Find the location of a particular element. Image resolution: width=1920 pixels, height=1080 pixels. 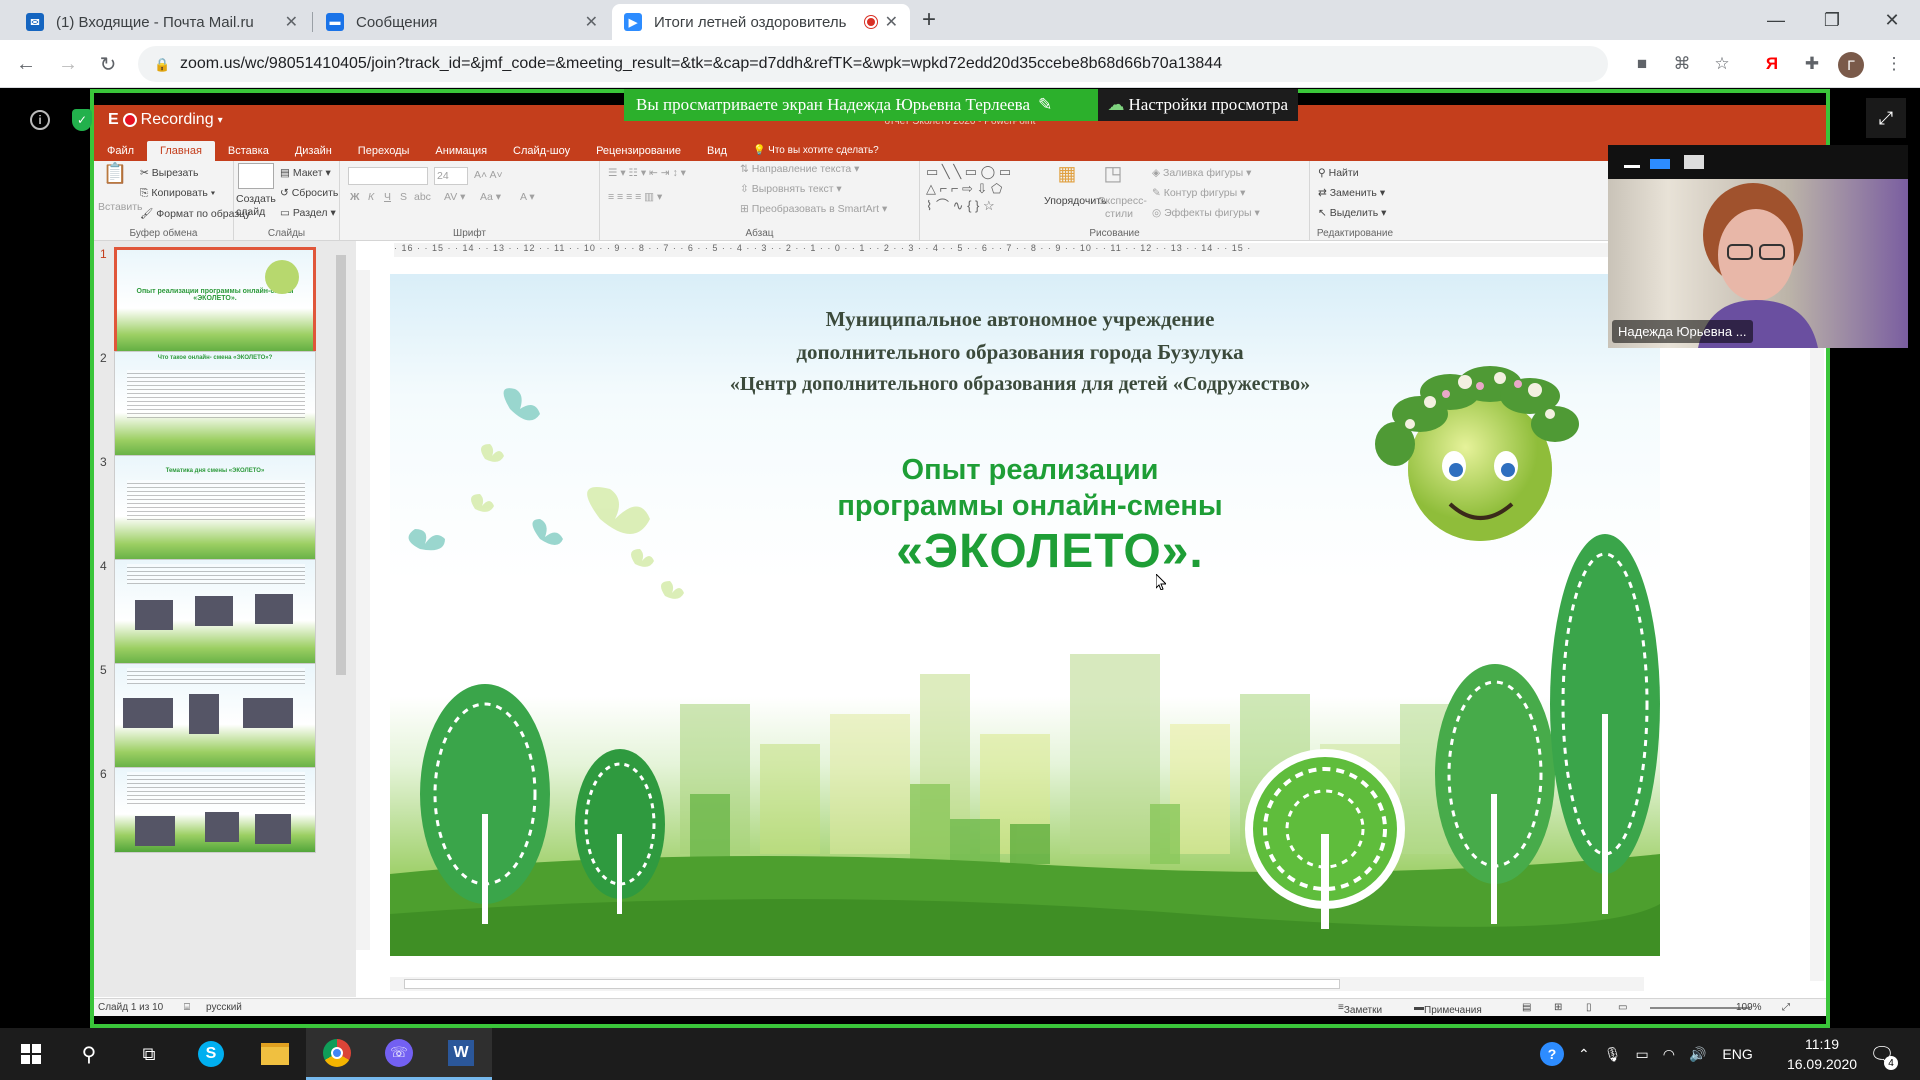

lock-icon: 🔒 is located at coordinates (162, 64).